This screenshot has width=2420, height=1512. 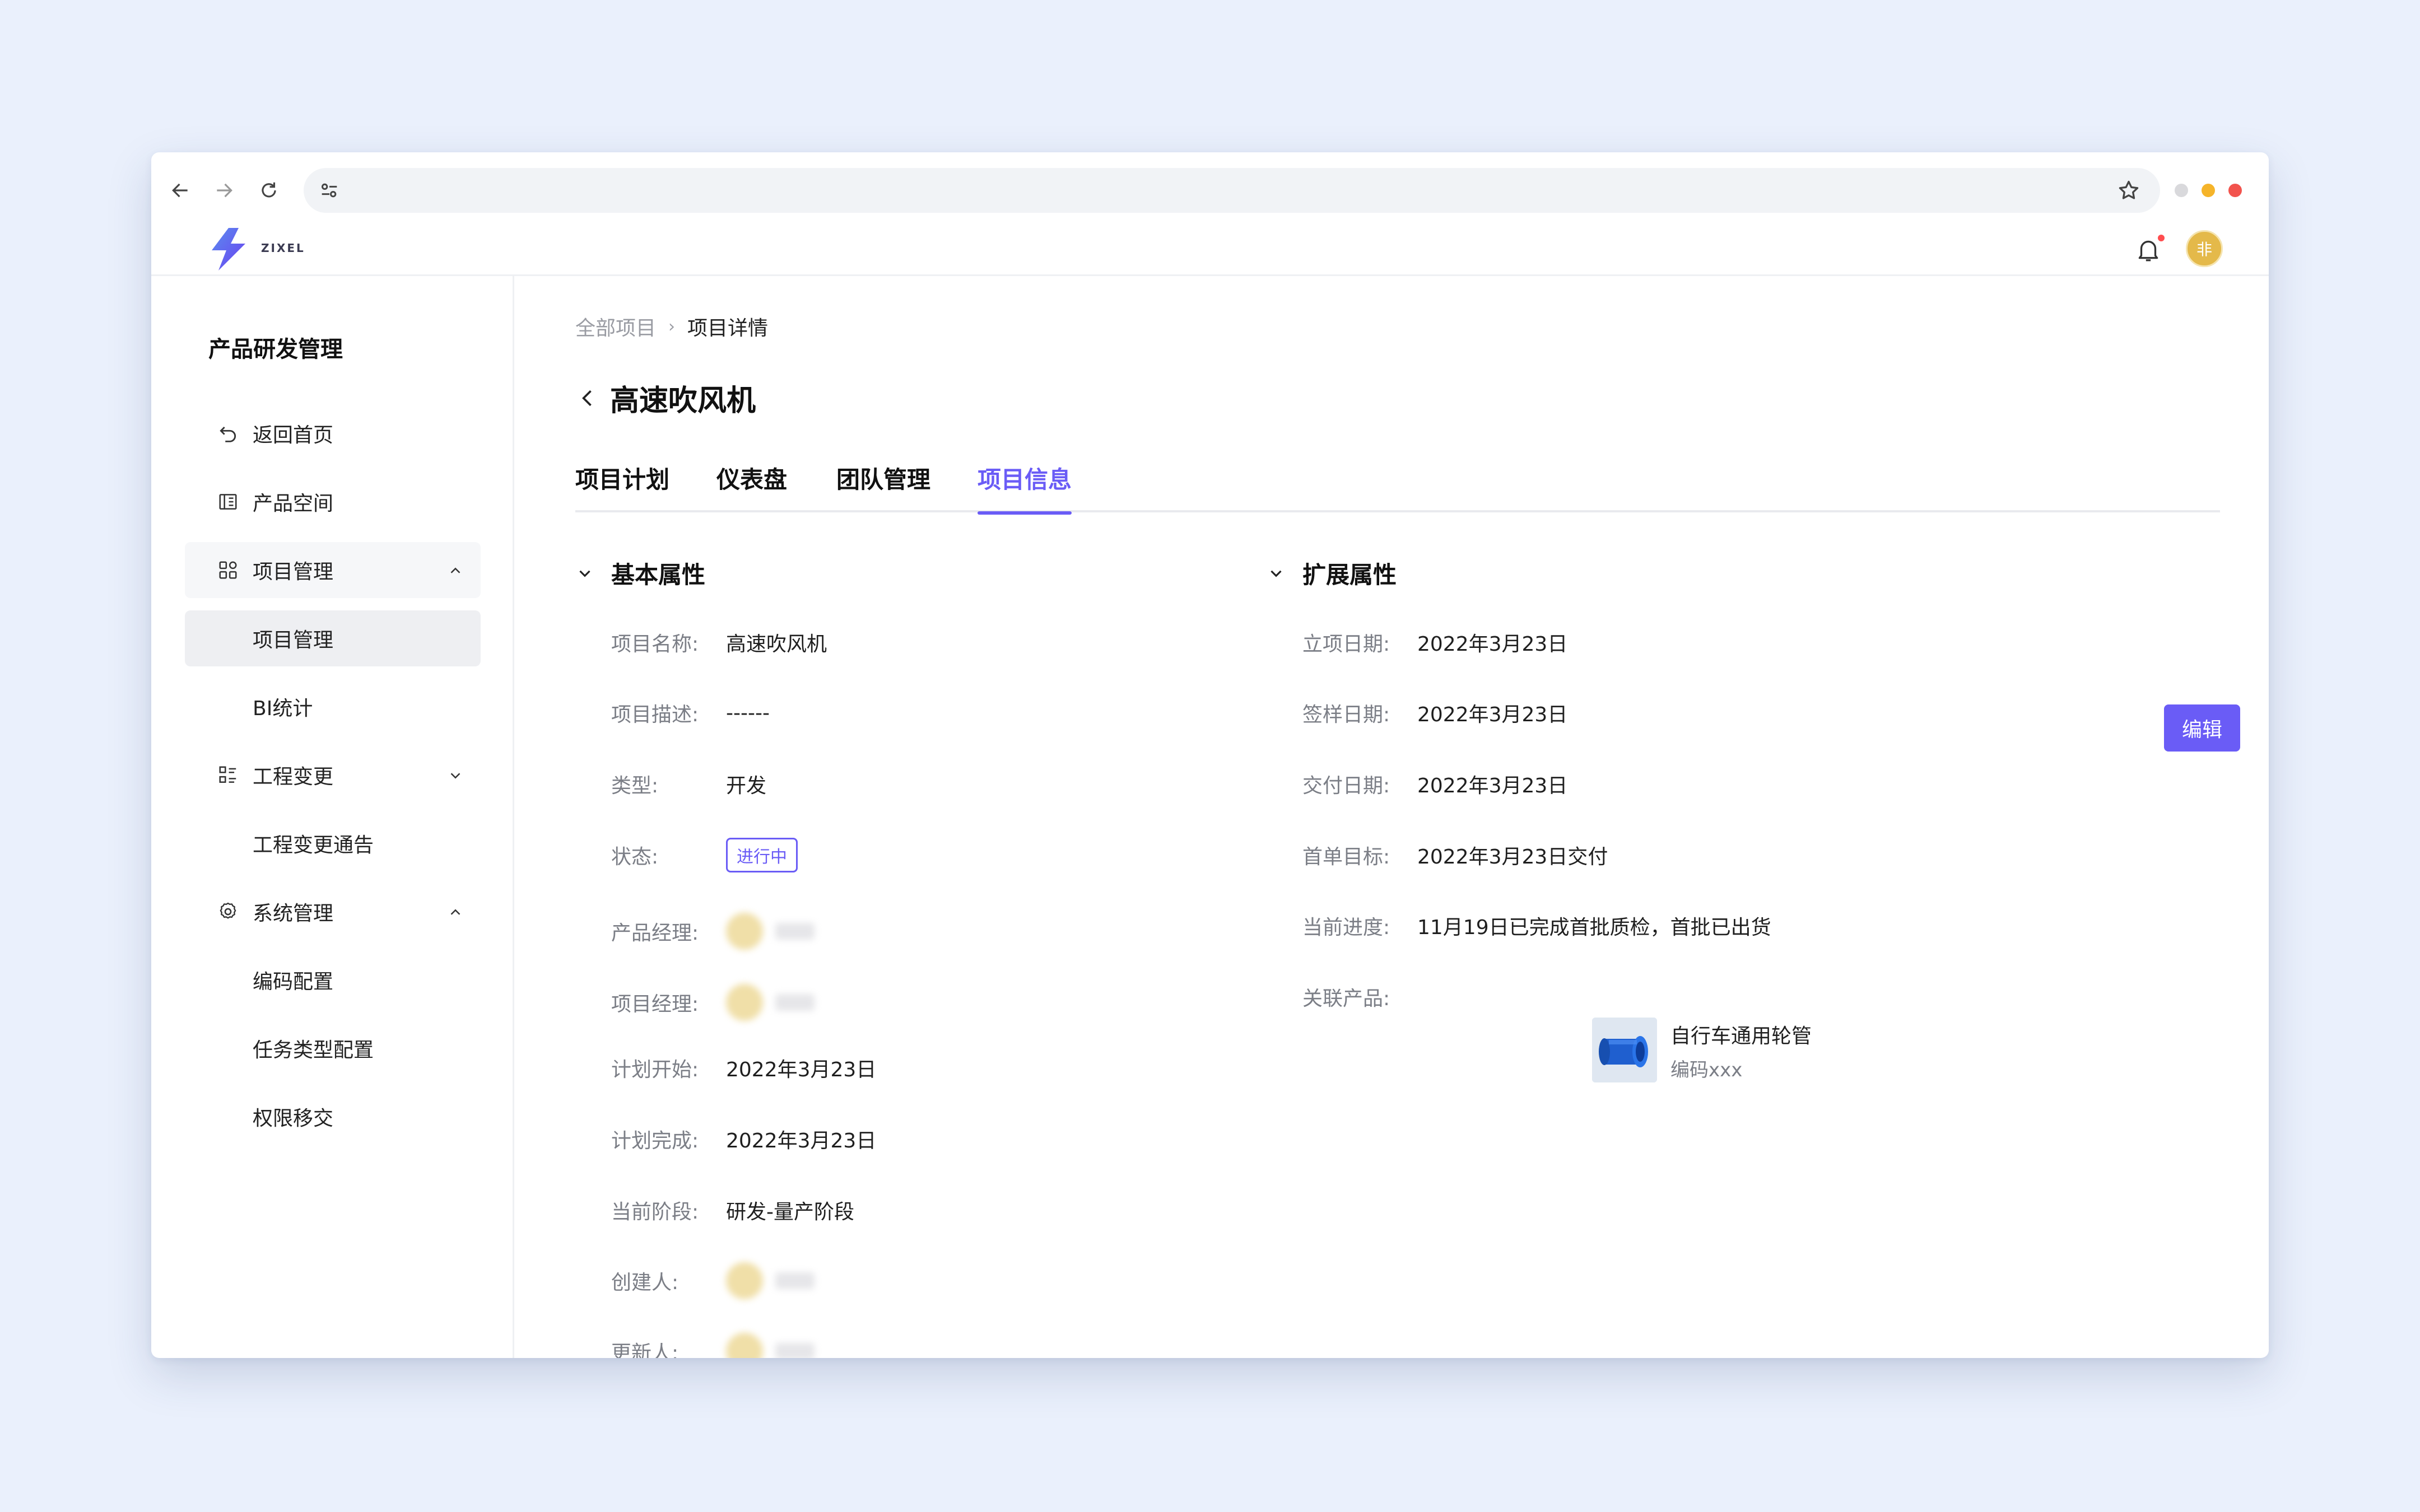 I want to click on basic-section-header: 基本属性, so click(x=640, y=573).